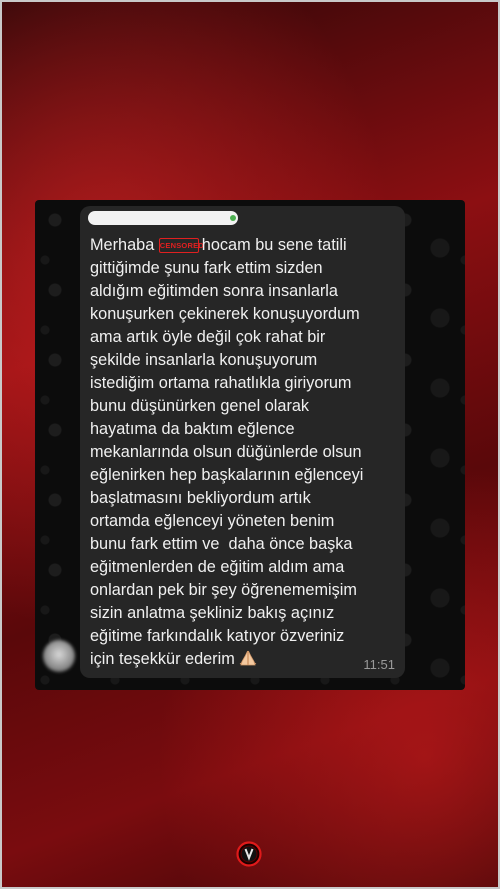 This screenshot has height=889, width=500. What do you see at coordinates (59, 656) in the screenshot?
I see `avatar` at bounding box center [59, 656].